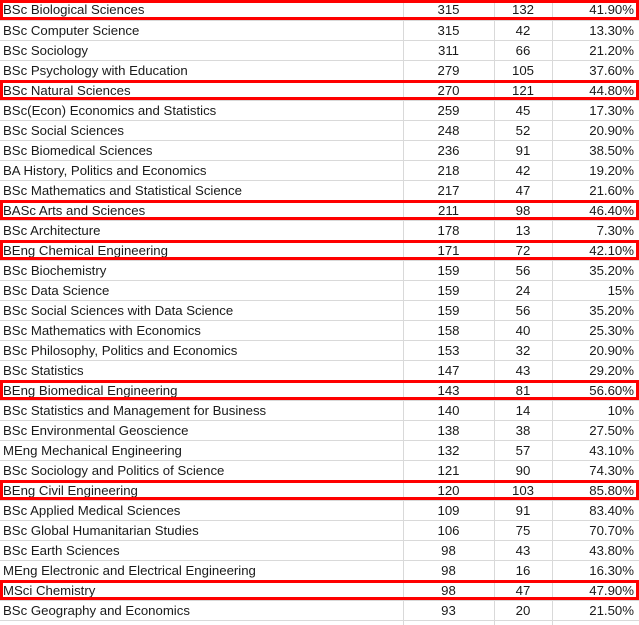 The image size is (639, 625). What do you see at coordinates (319, 430) in the screenshot?
I see `table-row: BSc Environmental Geoscience 138 38 27.50%` at bounding box center [319, 430].